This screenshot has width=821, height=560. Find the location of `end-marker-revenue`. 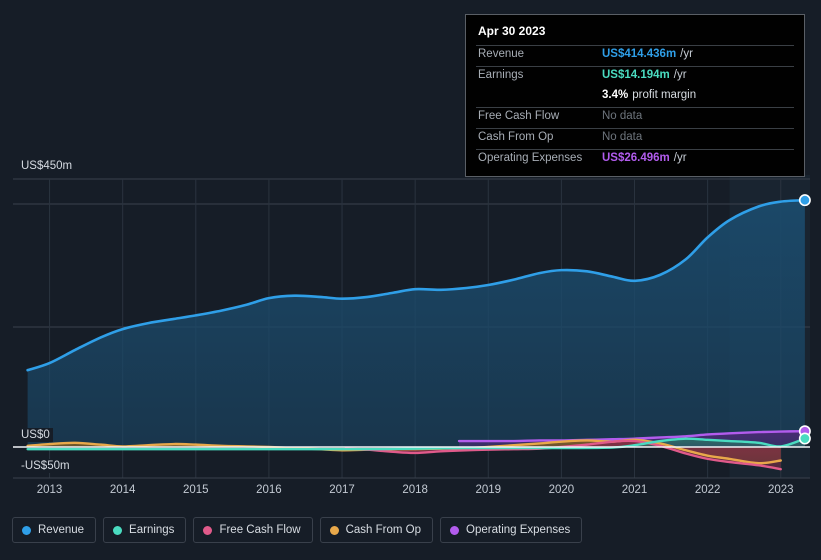

end-marker-revenue is located at coordinates (804, 200).